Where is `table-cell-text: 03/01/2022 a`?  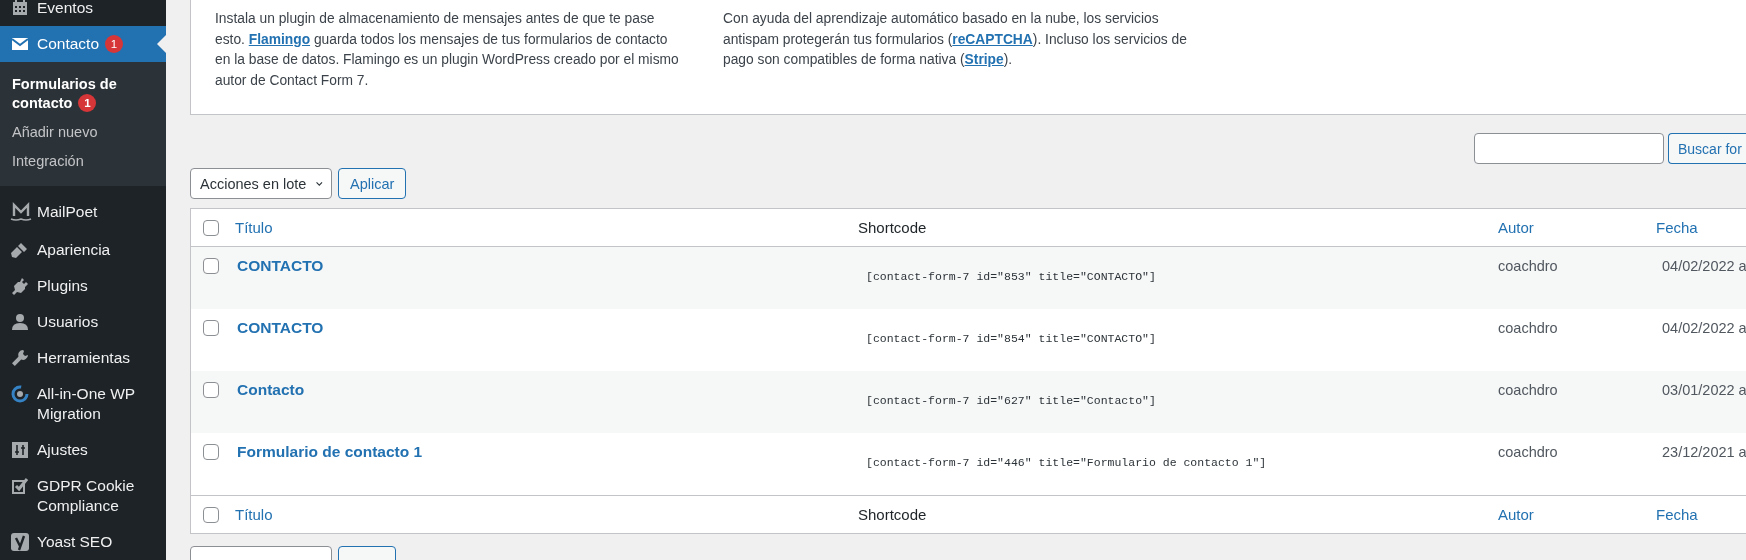
table-cell-text: 03/01/2022 a is located at coordinates (1704, 390).